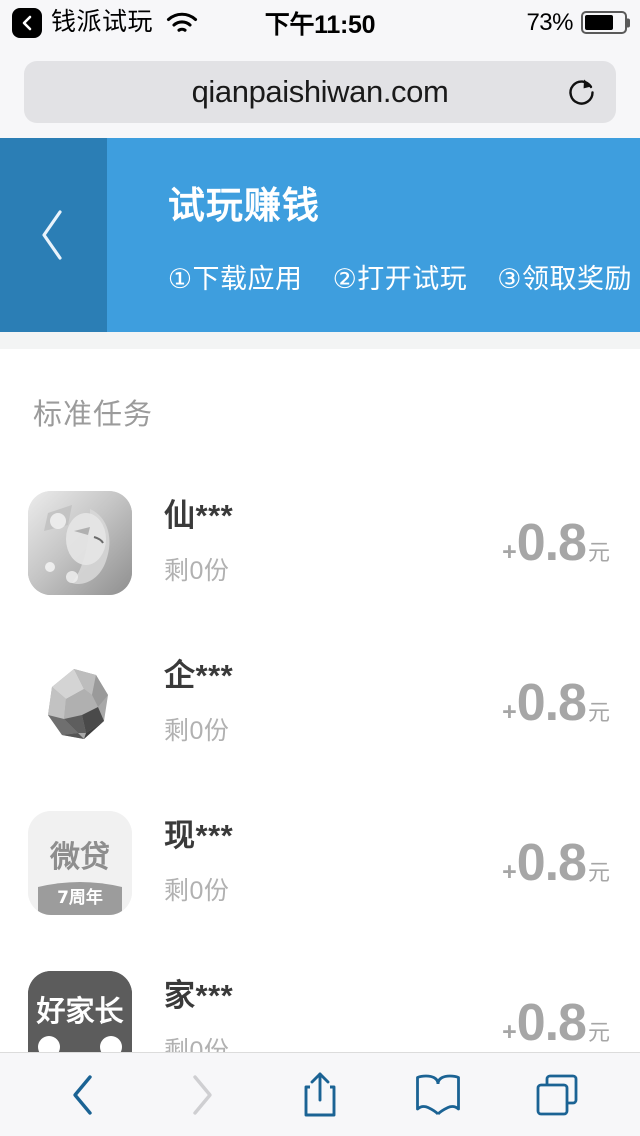 The height and width of the screenshot is (1136, 640). Describe the element at coordinates (317, 862) in the screenshot. I see `task-info: 现*** 剩0份` at that location.